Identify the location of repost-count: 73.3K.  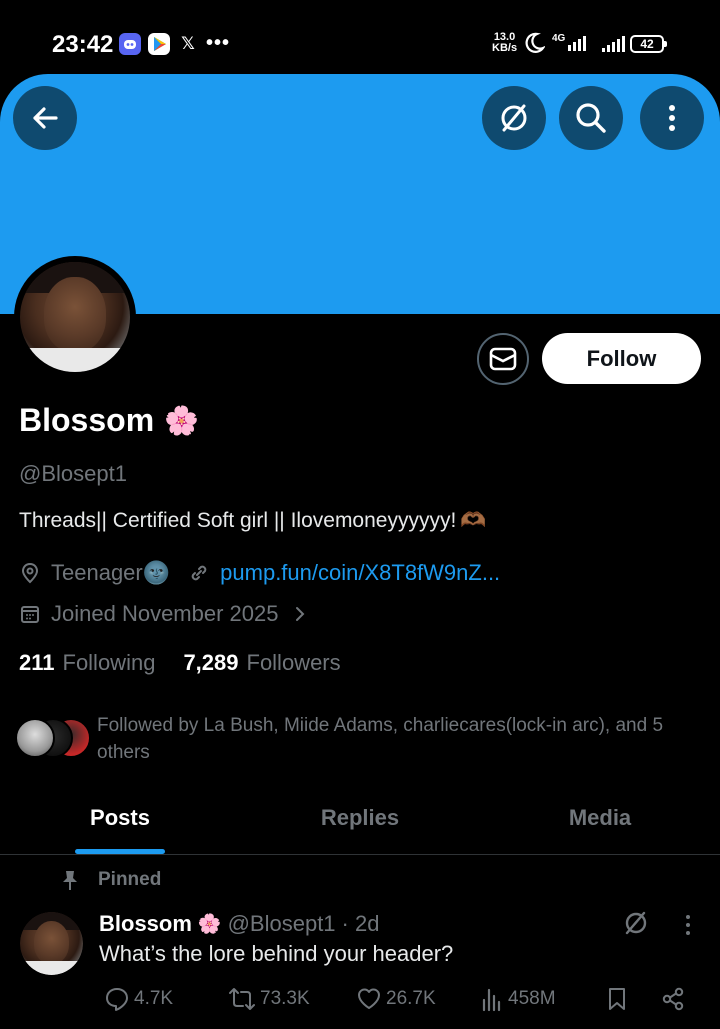
(285, 998).